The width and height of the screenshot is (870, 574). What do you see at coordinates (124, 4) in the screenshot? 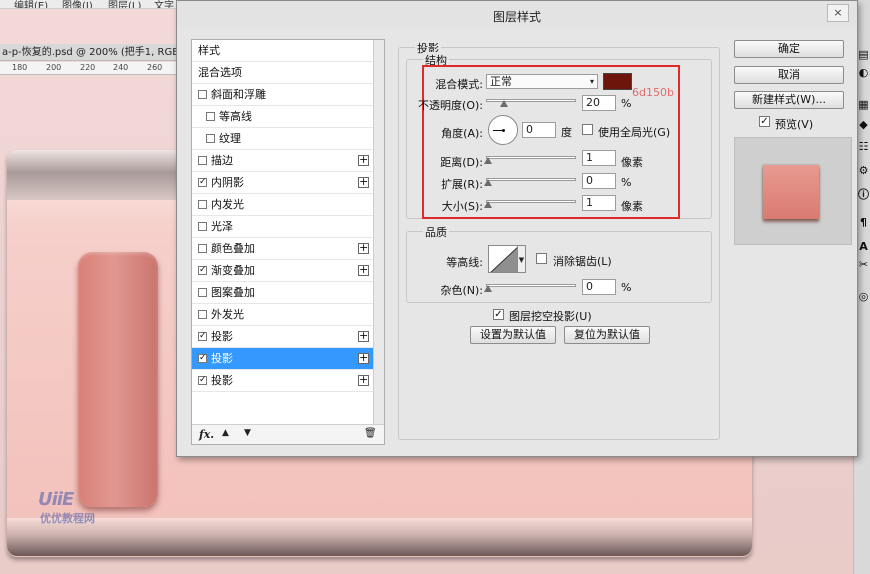
I see `menu-layer: 图层(L)` at bounding box center [124, 4].